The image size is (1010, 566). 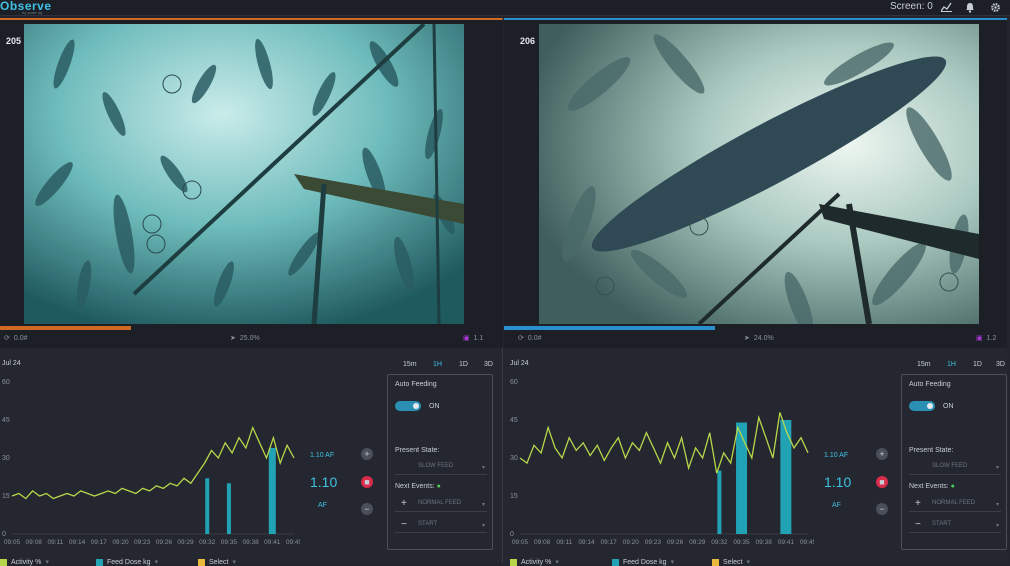 I want to click on legend-label: Activity %, so click(x=536, y=562).